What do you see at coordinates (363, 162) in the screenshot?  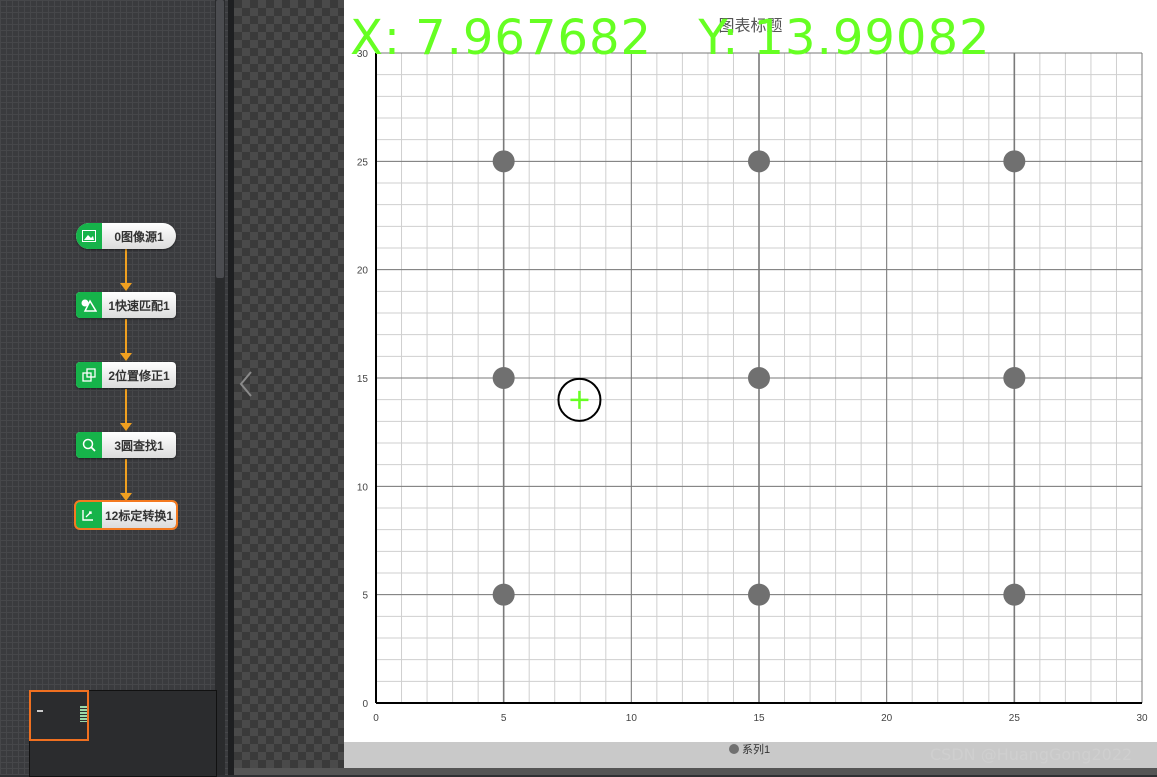 I see `y-tick-label: 25` at bounding box center [363, 162].